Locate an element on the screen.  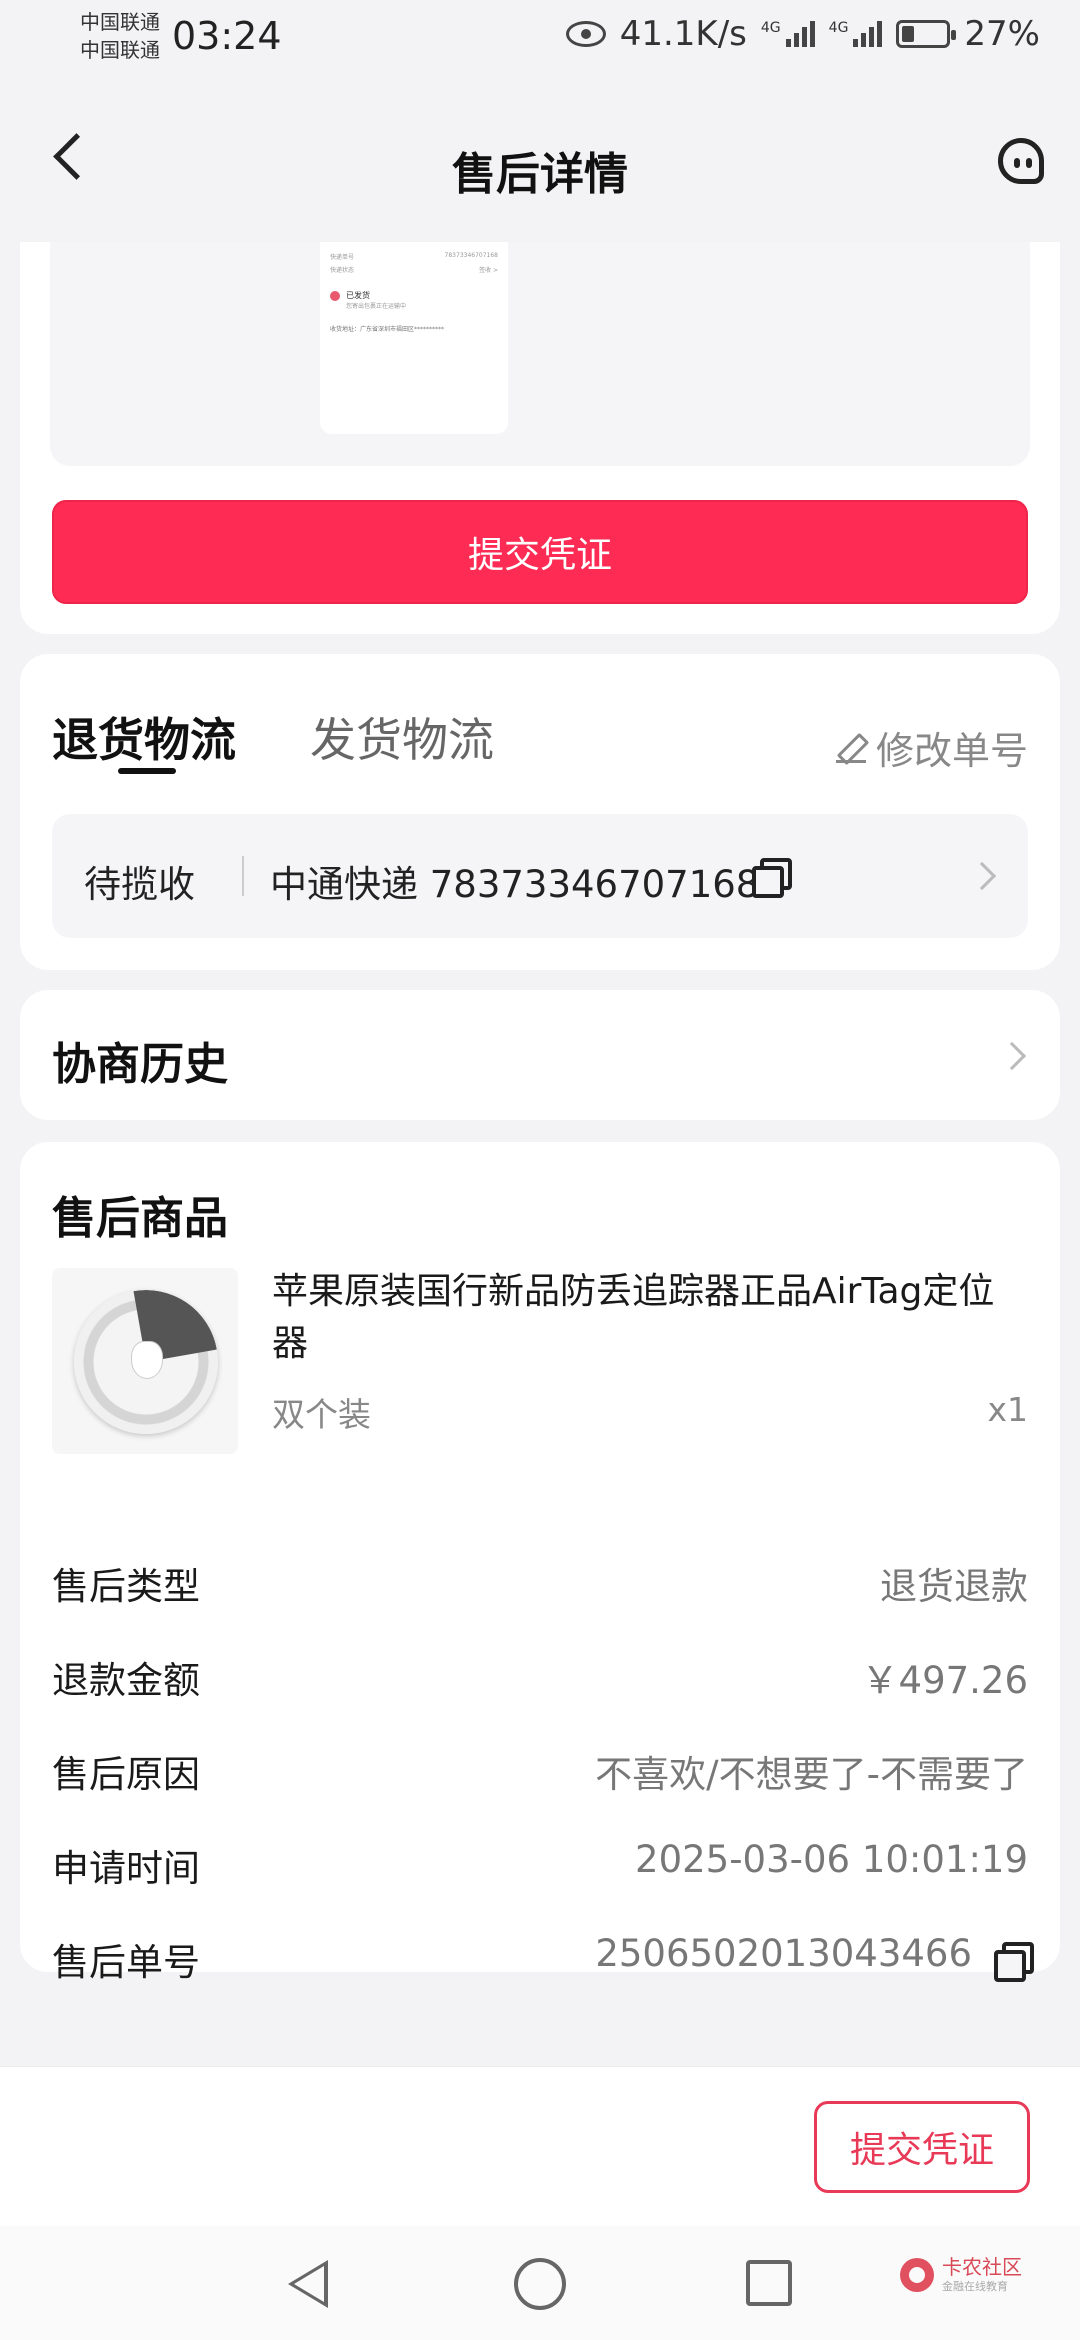
product-quantity: x1 is located at coordinates (1007, 1409).